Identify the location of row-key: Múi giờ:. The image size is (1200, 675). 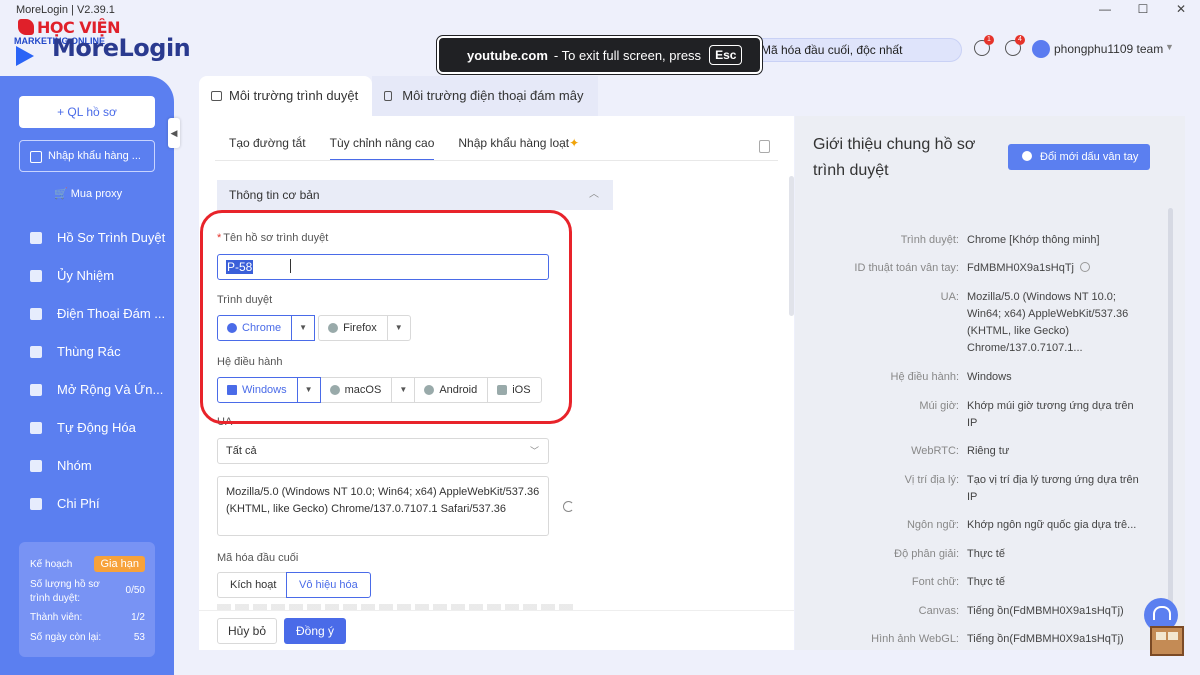
(939, 406).